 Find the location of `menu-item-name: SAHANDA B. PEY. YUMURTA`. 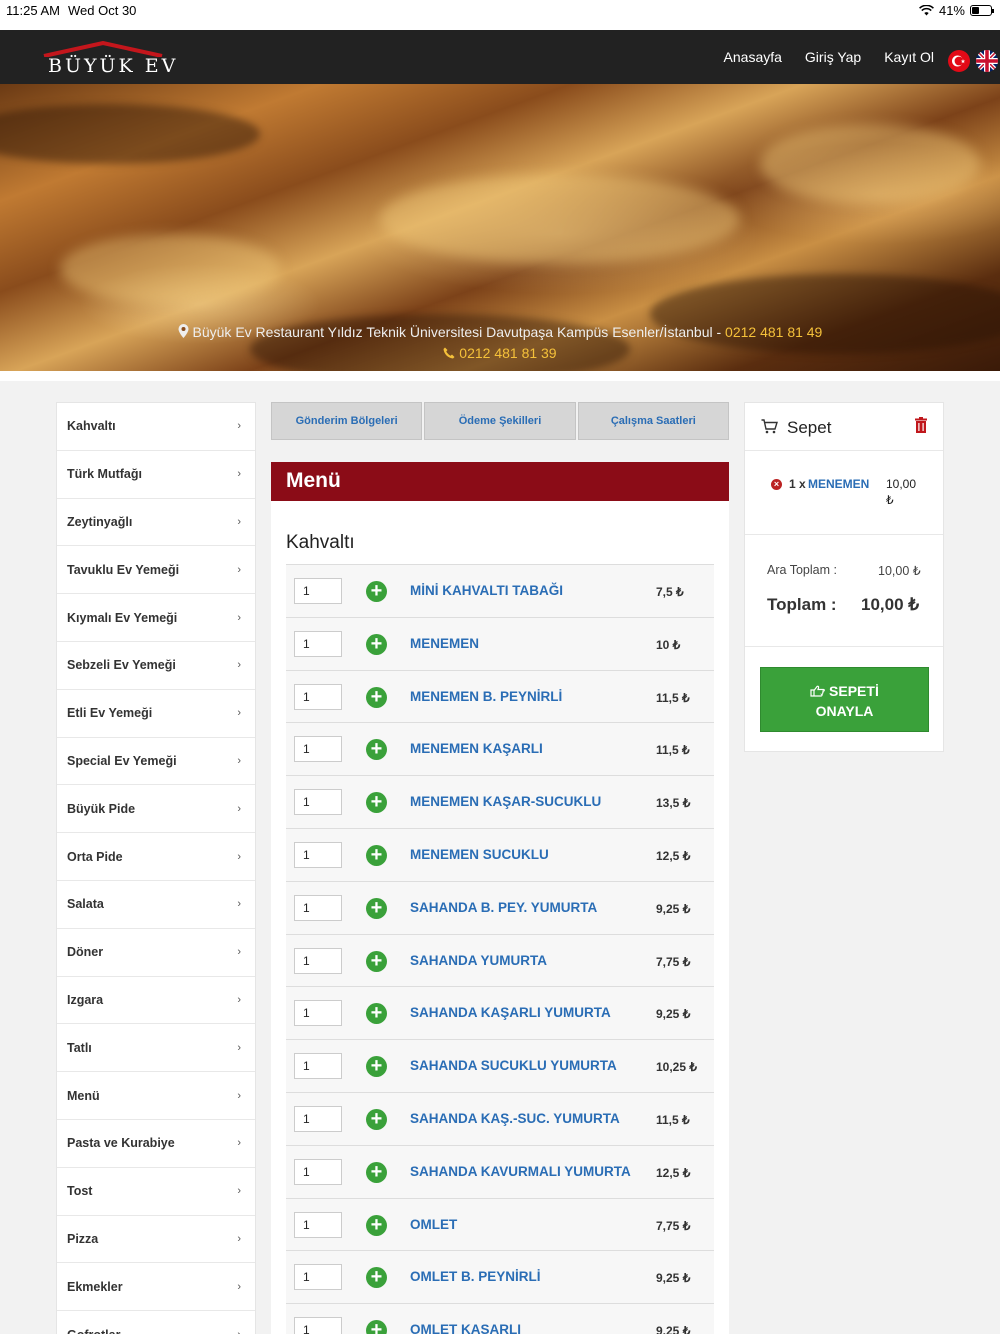

menu-item-name: SAHANDA B. PEY. YUMURTA is located at coordinates (503, 907).